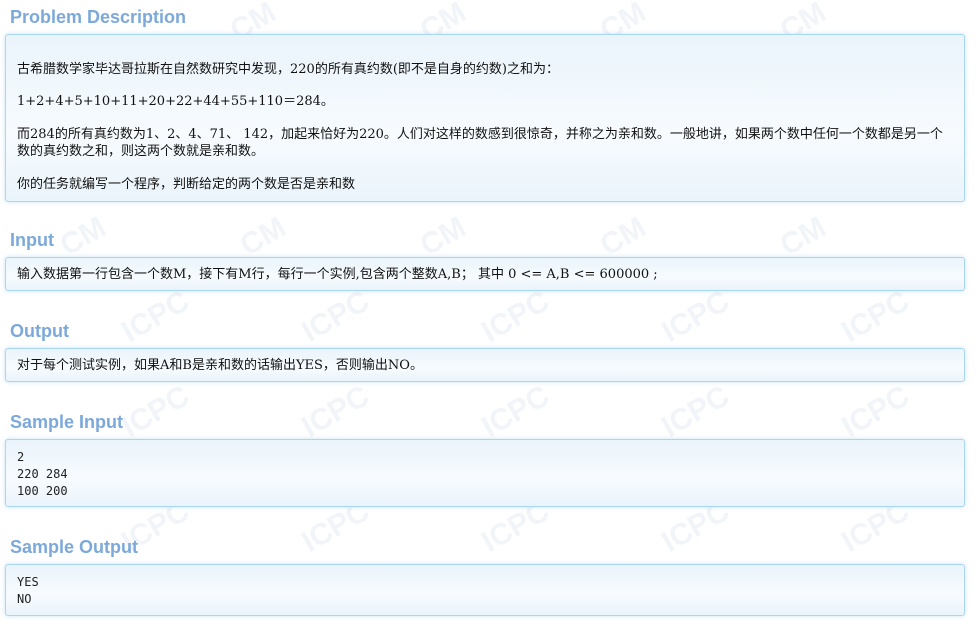  What do you see at coordinates (21, 457) in the screenshot?
I see `sample-input-line: 2` at bounding box center [21, 457].